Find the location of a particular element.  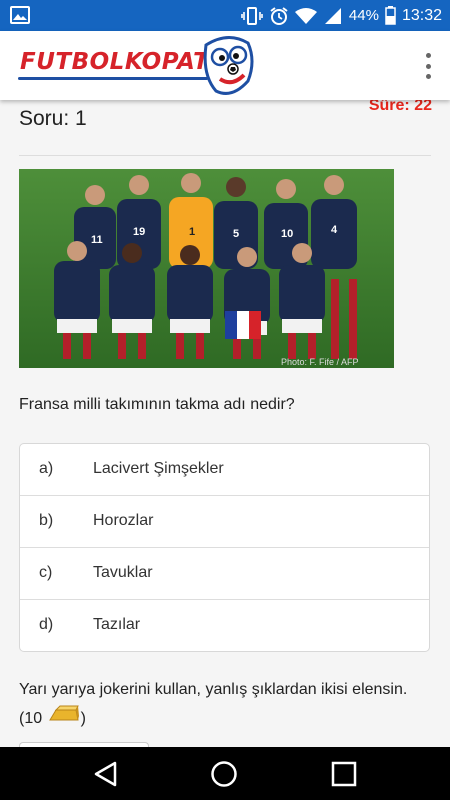

divider is located at coordinates (225, 155).